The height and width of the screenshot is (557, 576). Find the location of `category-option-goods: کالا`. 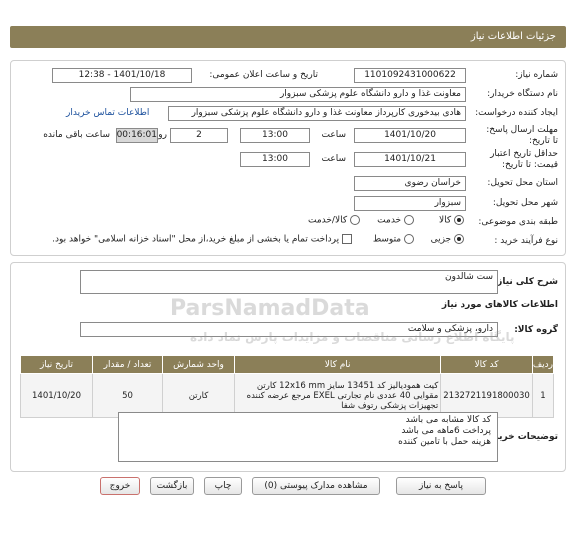

category-option-goods: کالا is located at coordinates (451, 220).